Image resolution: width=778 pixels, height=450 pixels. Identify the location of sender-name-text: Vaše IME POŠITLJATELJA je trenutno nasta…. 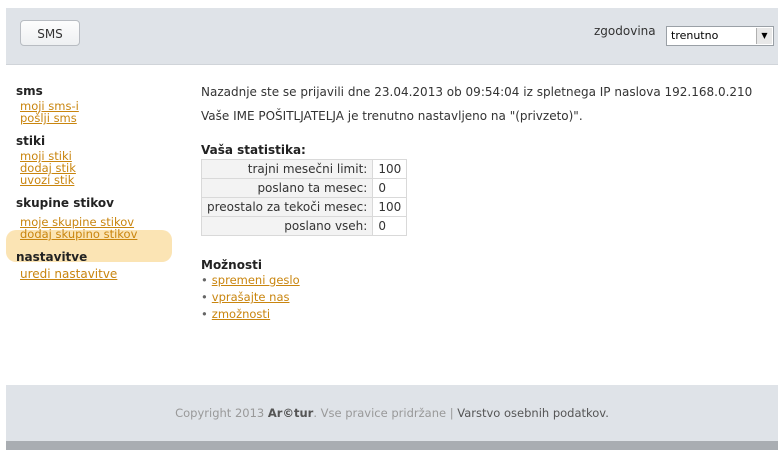
(392, 116).